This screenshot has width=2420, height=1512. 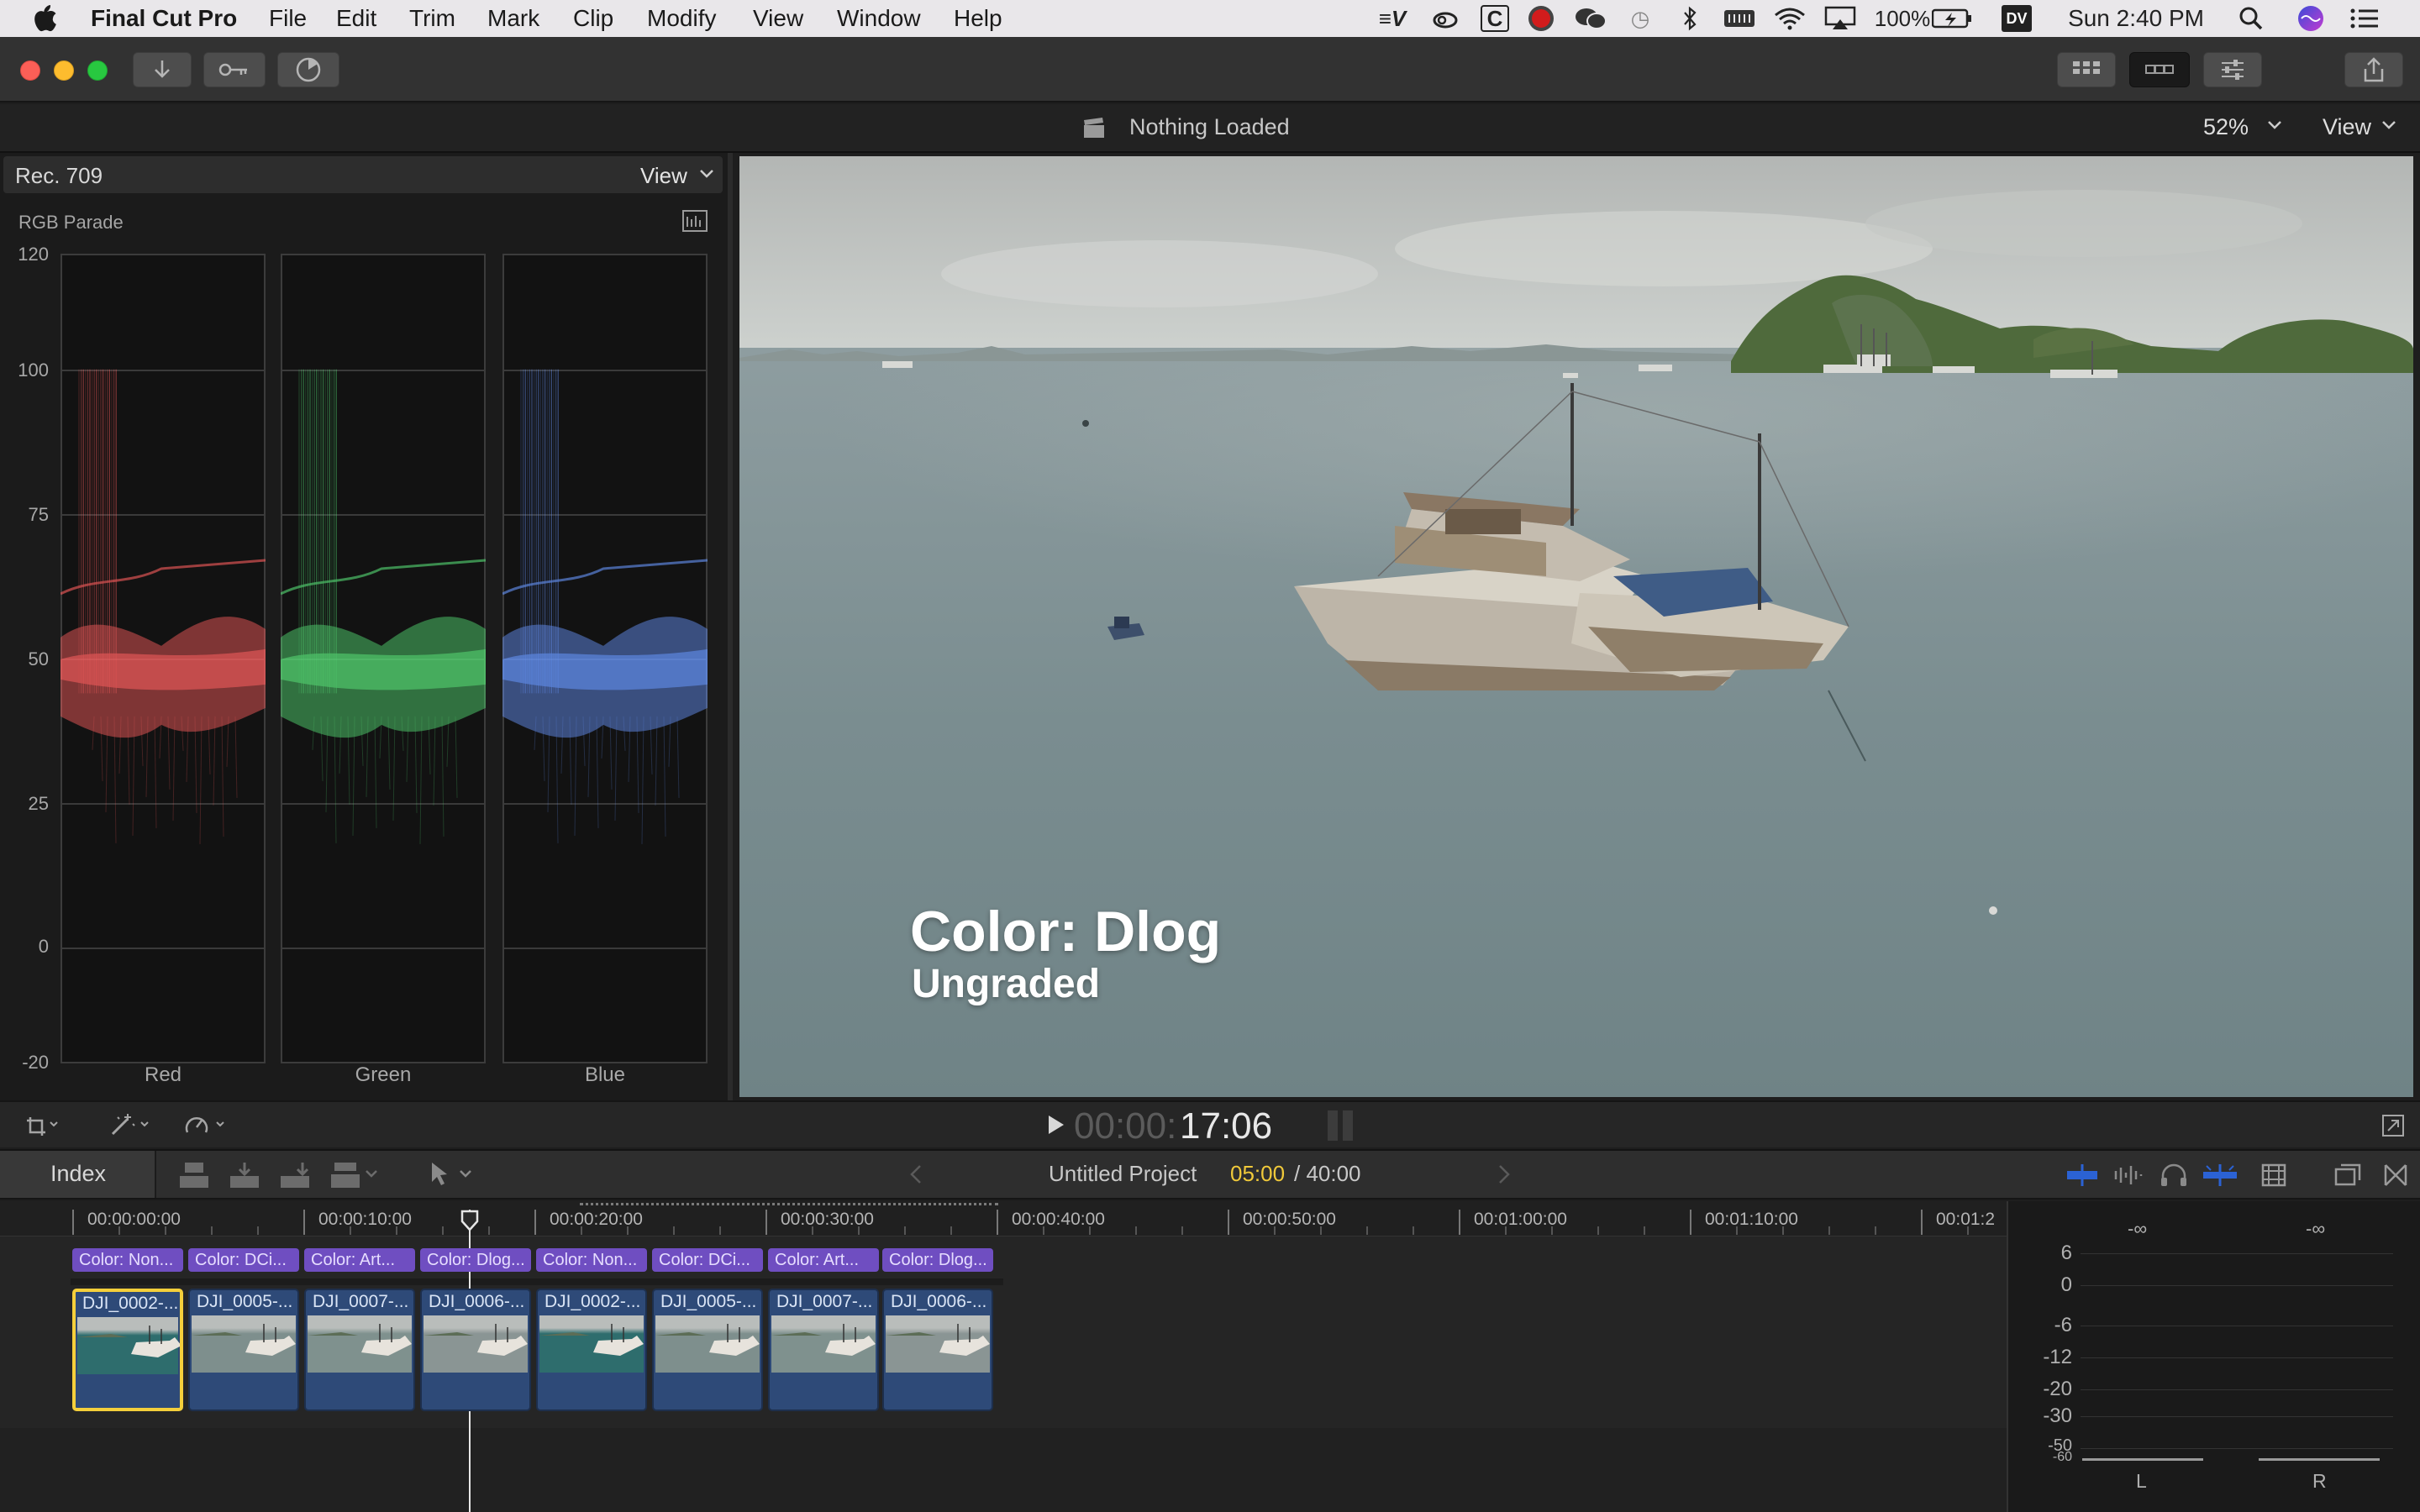 What do you see at coordinates (1495, 18) in the screenshot?
I see `c-app-icon: C` at bounding box center [1495, 18].